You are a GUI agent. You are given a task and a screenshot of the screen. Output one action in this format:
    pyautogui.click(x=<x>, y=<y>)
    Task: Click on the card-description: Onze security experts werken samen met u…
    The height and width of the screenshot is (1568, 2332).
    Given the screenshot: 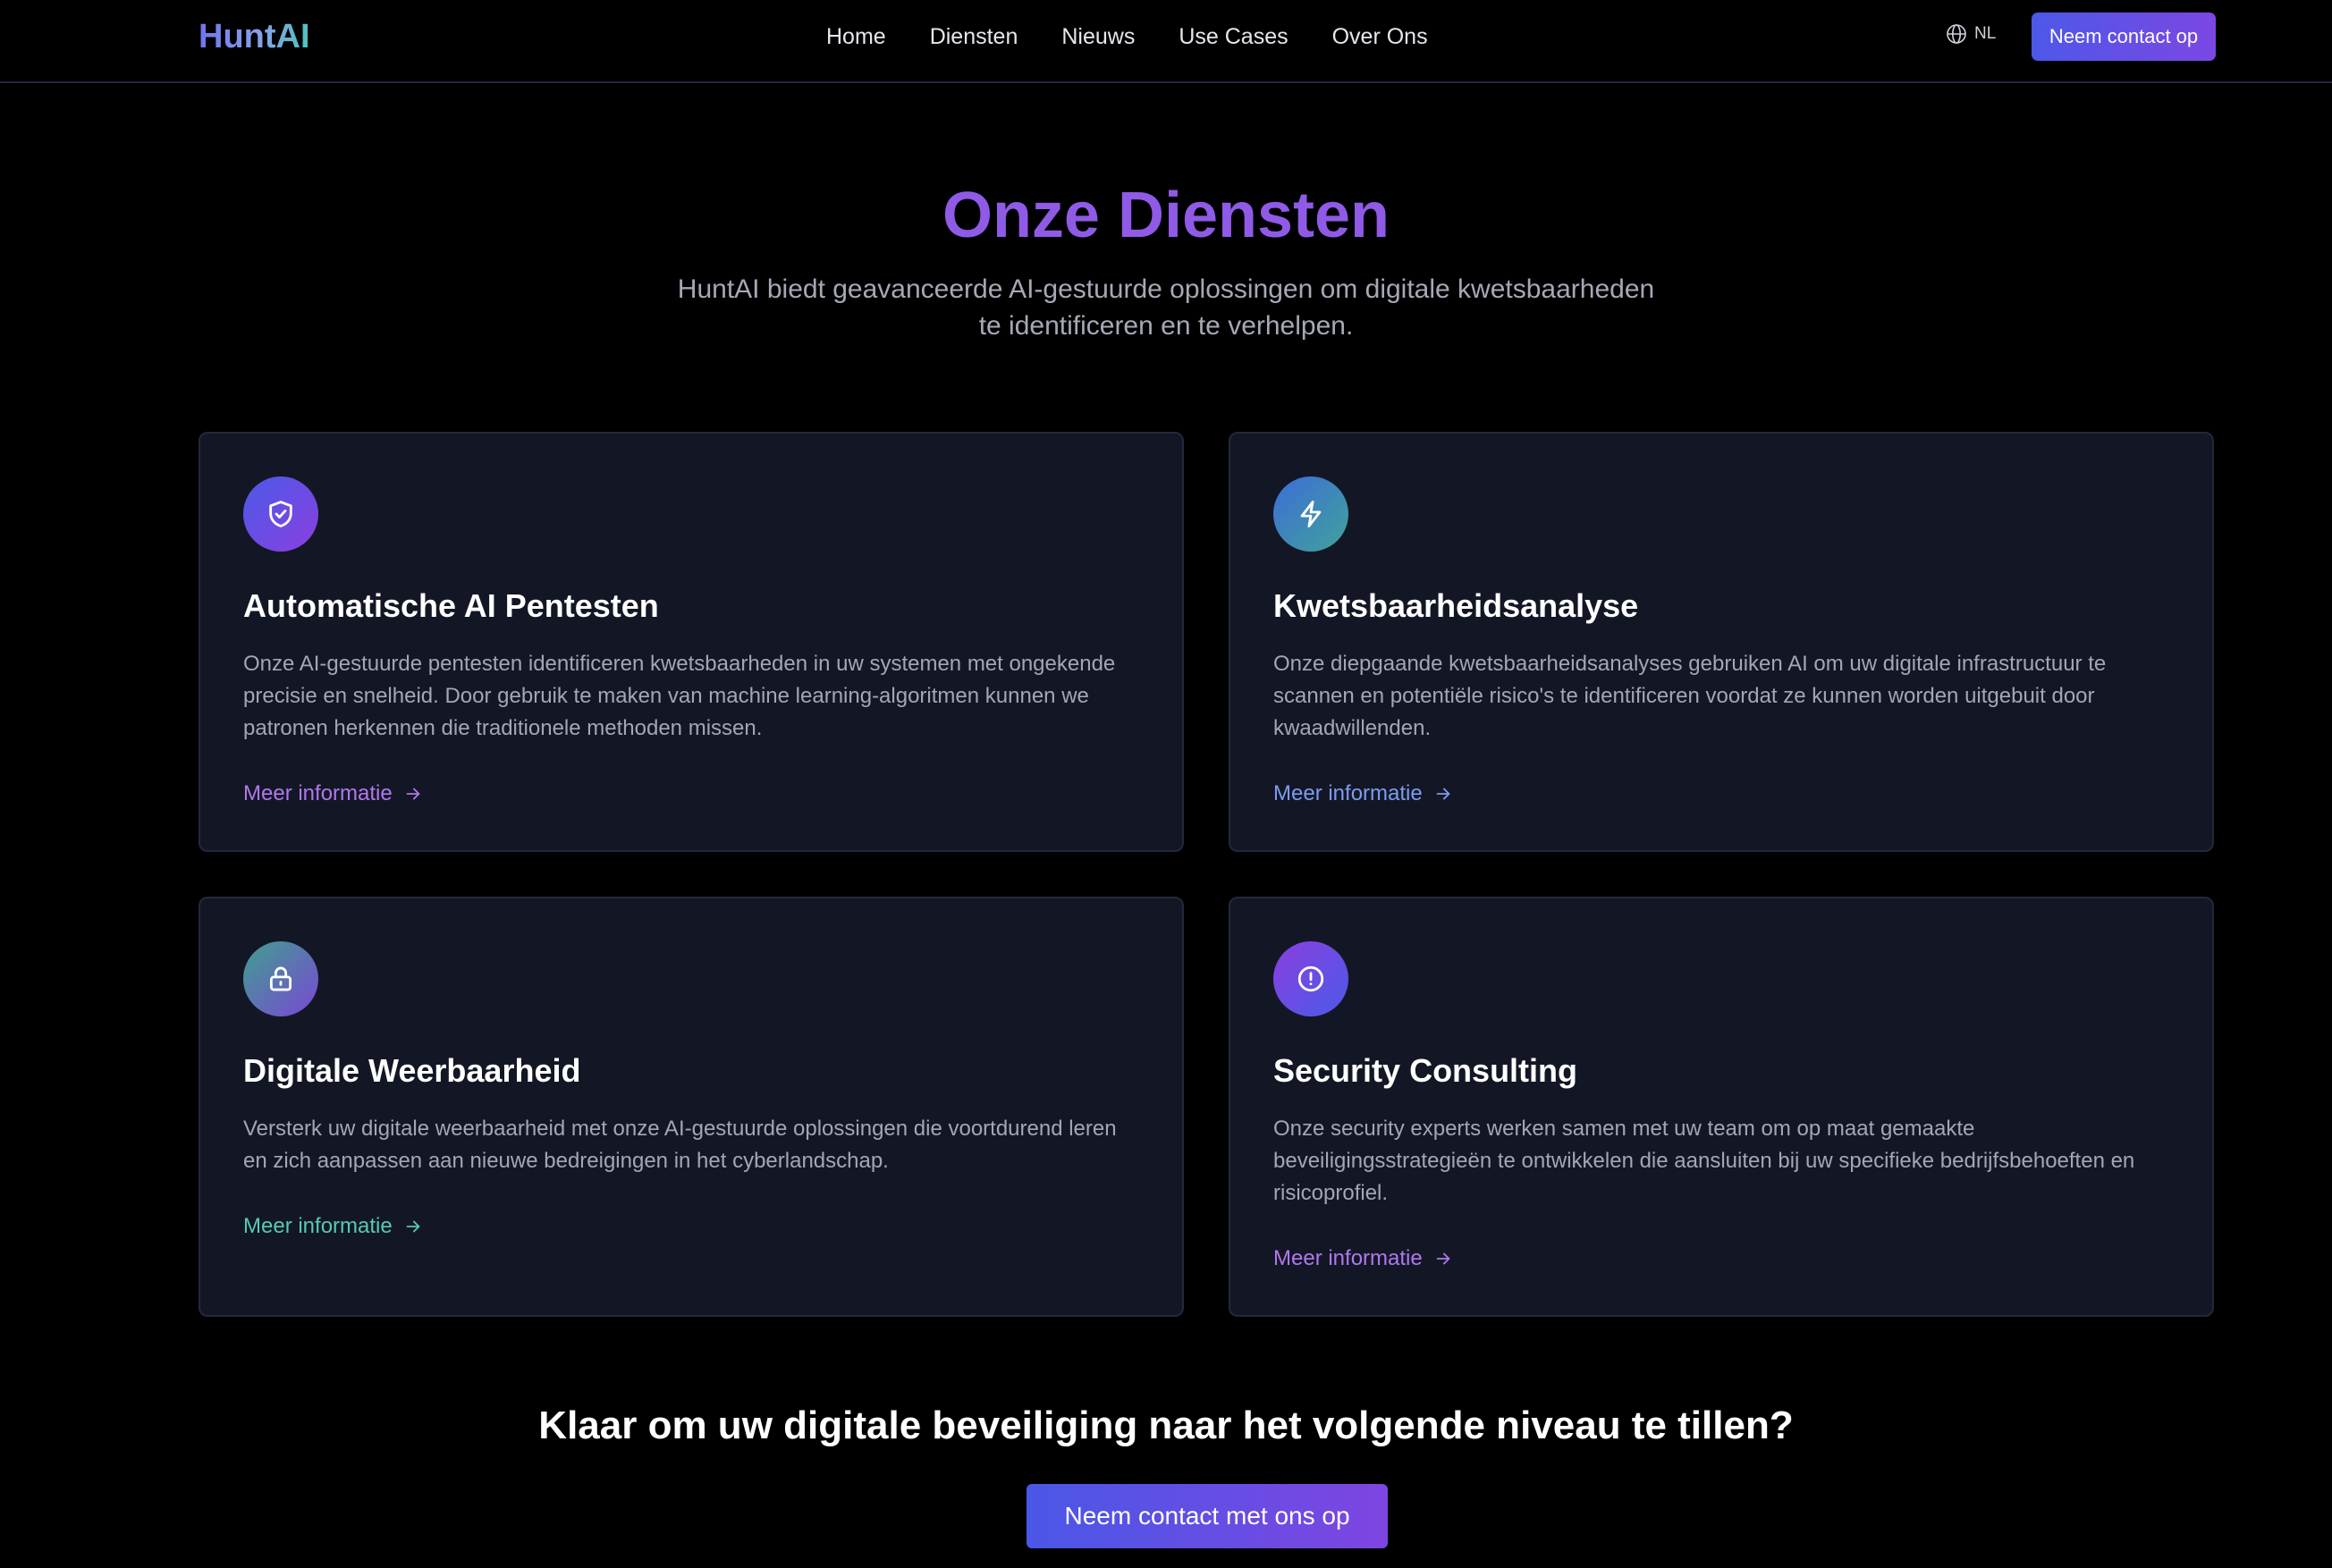 What is the action you would take?
    pyautogui.click(x=1704, y=1161)
    